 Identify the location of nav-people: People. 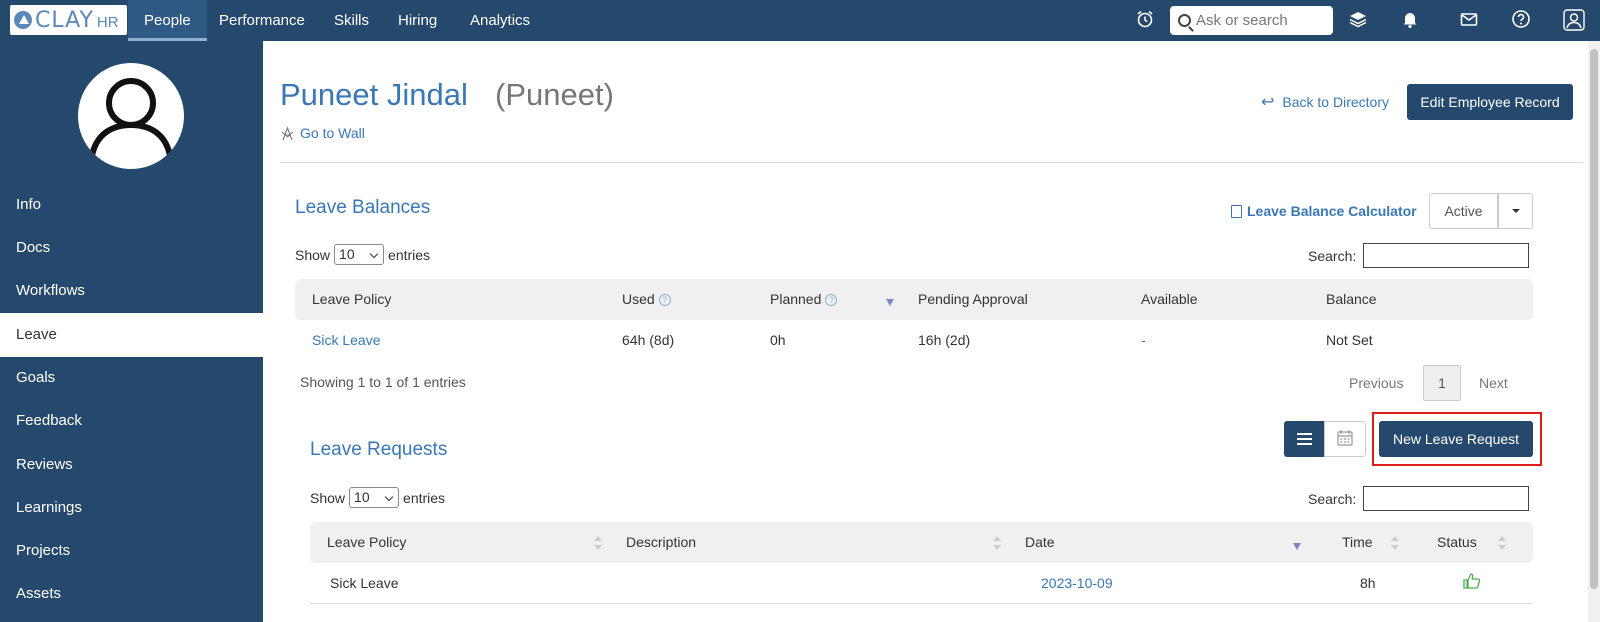
(167, 20).